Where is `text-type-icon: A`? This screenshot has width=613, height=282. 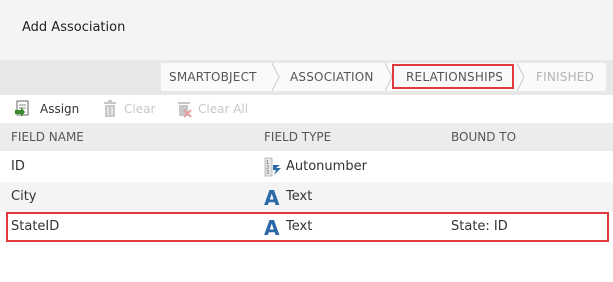
text-type-icon: A is located at coordinates (272, 198).